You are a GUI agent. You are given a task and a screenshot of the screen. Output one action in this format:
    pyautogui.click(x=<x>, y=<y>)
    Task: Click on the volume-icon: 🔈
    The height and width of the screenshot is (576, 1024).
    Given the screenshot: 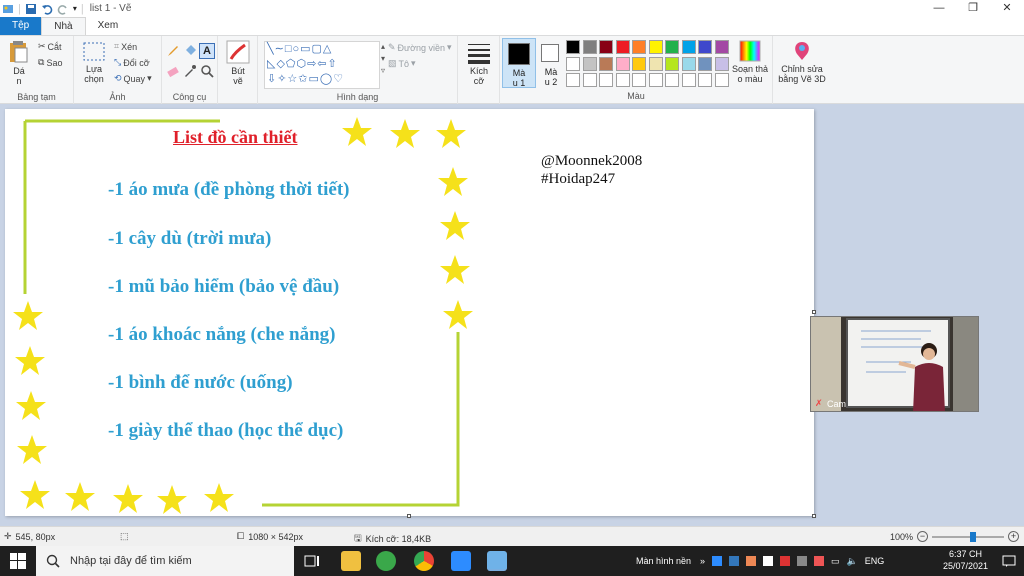 What is the action you would take?
    pyautogui.click(x=852, y=561)
    